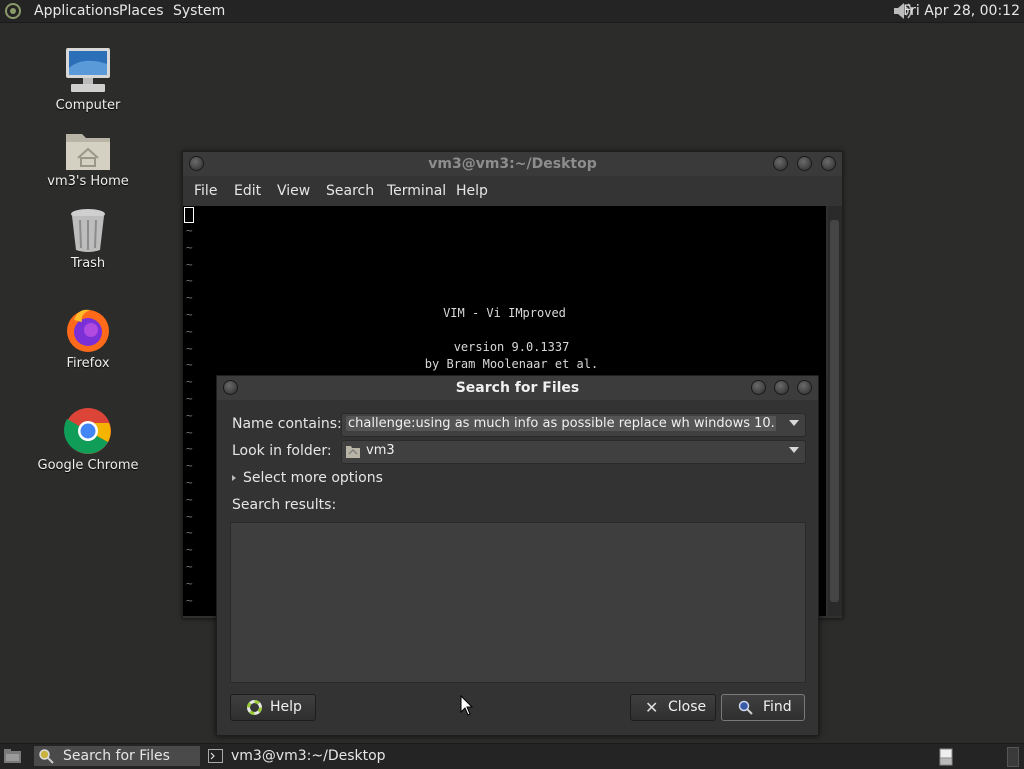 This screenshot has height=769, width=1024. Describe the element at coordinates (416, 191) in the screenshot. I see `menu-terminal: Terminal` at that location.